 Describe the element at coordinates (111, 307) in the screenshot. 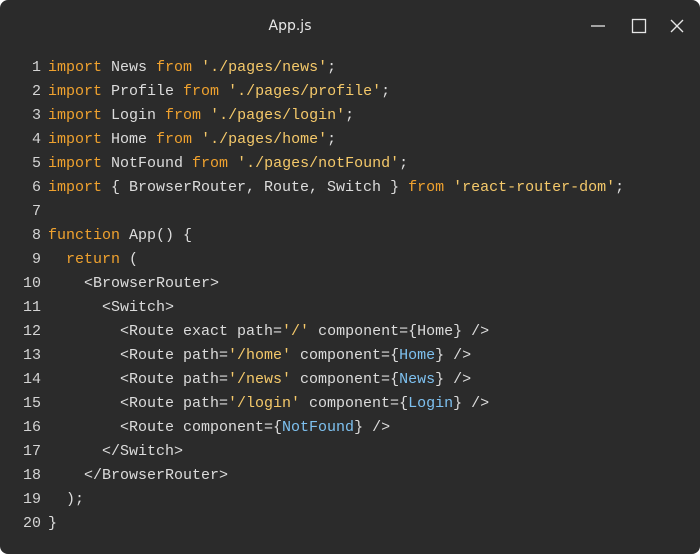

I see `code-token: <Switch>` at that location.